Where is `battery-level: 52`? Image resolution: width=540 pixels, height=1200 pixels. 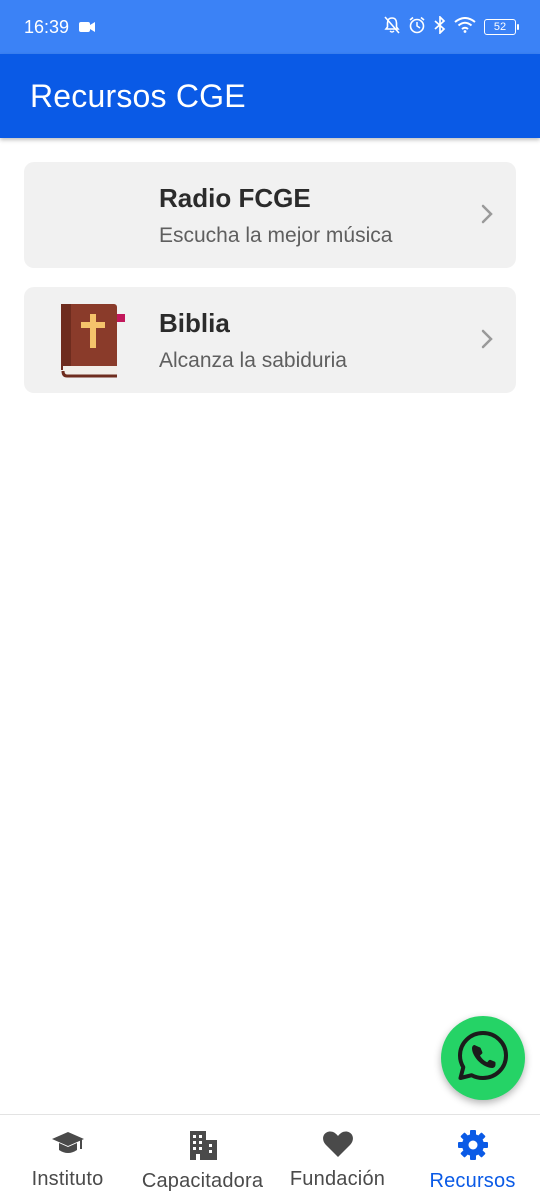
battery-level: 52 is located at coordinates (500, 26).